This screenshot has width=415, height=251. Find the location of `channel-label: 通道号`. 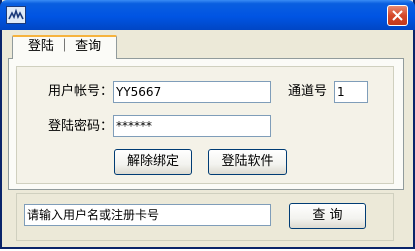

channel-label: 通道号 is located at coordinates (308, 91).